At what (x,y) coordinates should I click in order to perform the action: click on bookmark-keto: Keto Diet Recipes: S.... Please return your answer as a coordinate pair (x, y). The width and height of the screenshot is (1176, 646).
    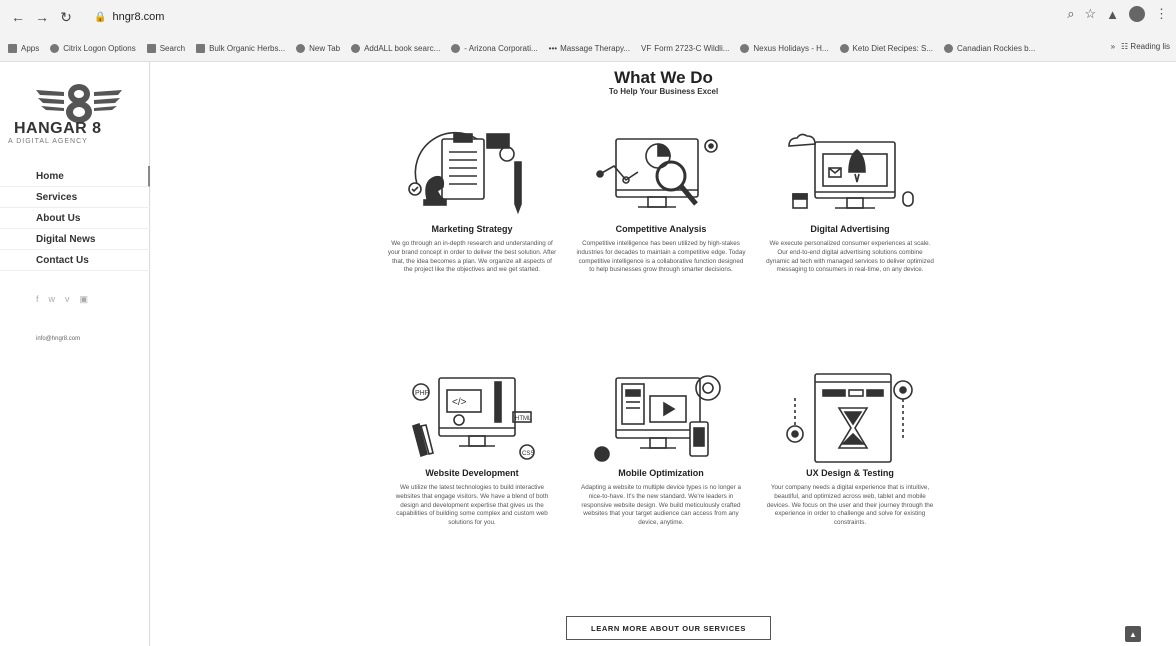
    Looking at the image, I should click on (886, 48).